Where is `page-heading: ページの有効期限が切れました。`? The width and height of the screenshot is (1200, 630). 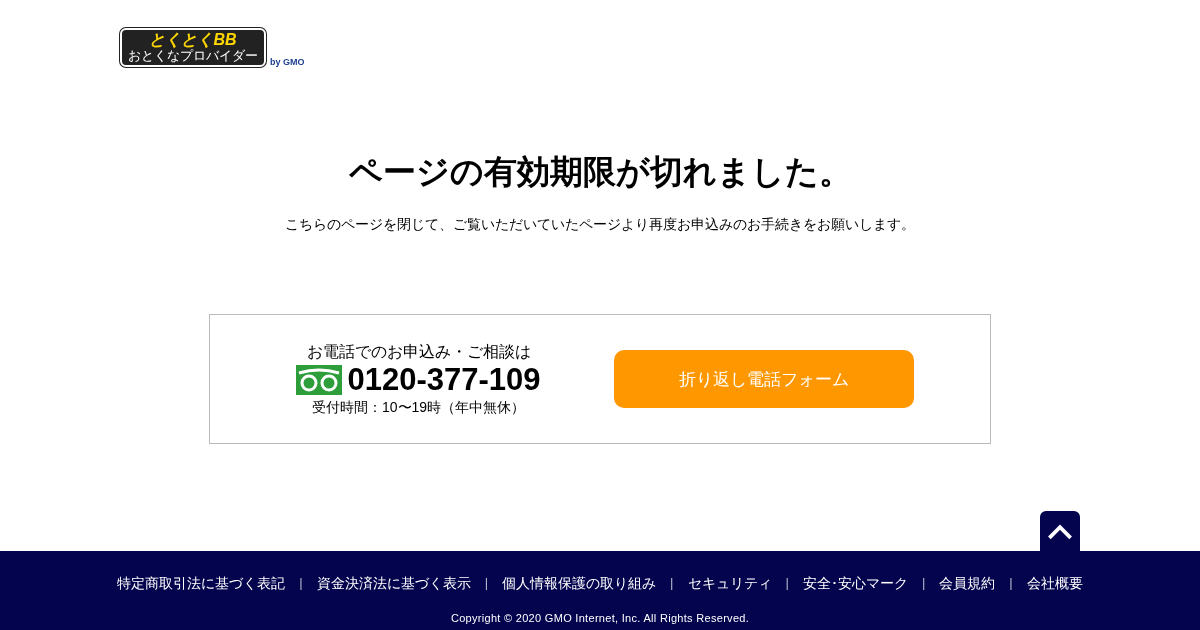 page-heading: ページの有効期限が切れました。 is located at coordinates (600, 172).